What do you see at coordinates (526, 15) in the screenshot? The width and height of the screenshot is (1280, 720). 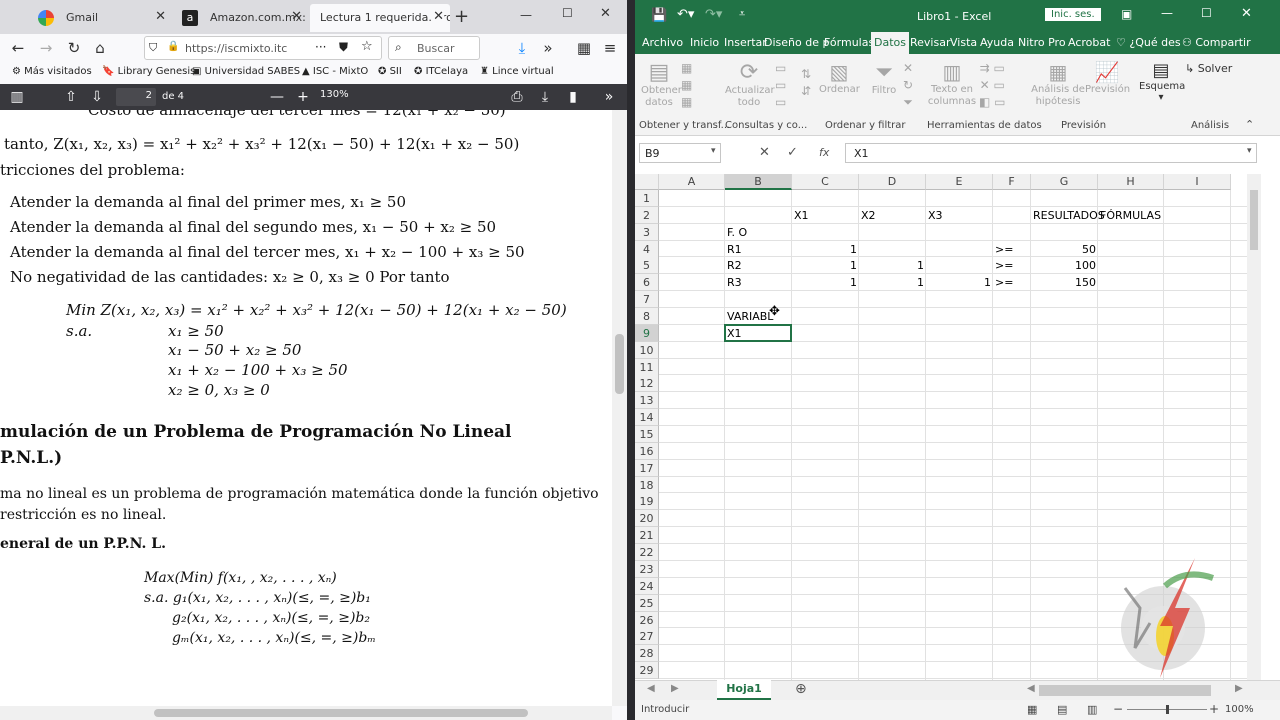 I see `minimize-icon: —` at bounding box center [526, 15].